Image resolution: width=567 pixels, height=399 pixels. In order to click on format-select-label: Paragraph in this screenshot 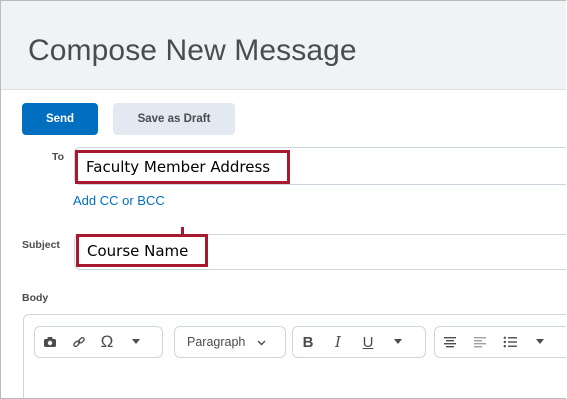, I will do `click(216, 342)`.